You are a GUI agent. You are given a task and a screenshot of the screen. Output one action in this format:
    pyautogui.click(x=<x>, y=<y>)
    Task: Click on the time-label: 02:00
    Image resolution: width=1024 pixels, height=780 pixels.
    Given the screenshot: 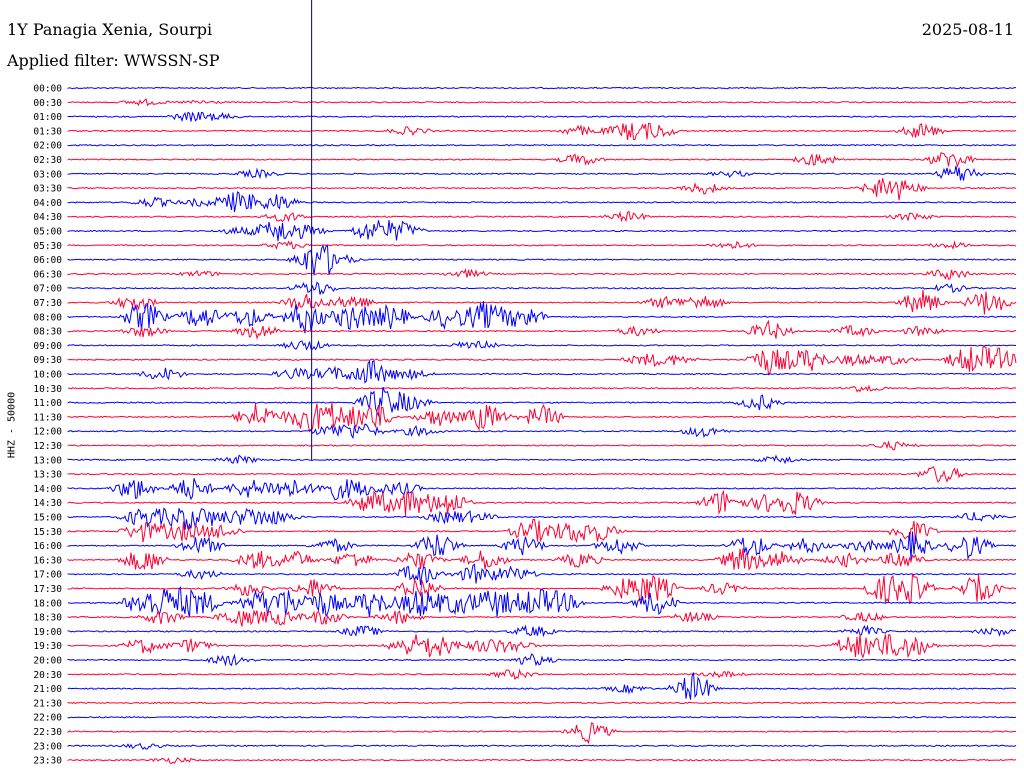 What is the action you would take?
    pyautogui.click(x=47, y=146)
    